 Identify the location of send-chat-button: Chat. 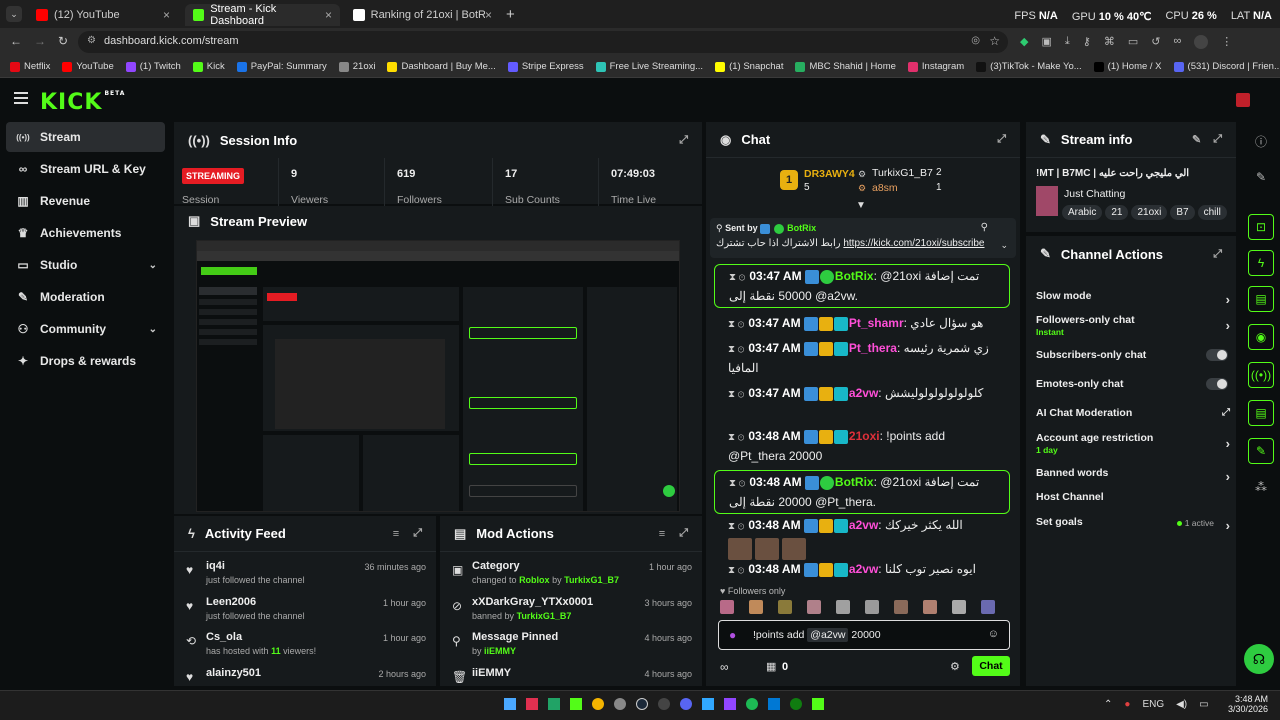
(991, 666).